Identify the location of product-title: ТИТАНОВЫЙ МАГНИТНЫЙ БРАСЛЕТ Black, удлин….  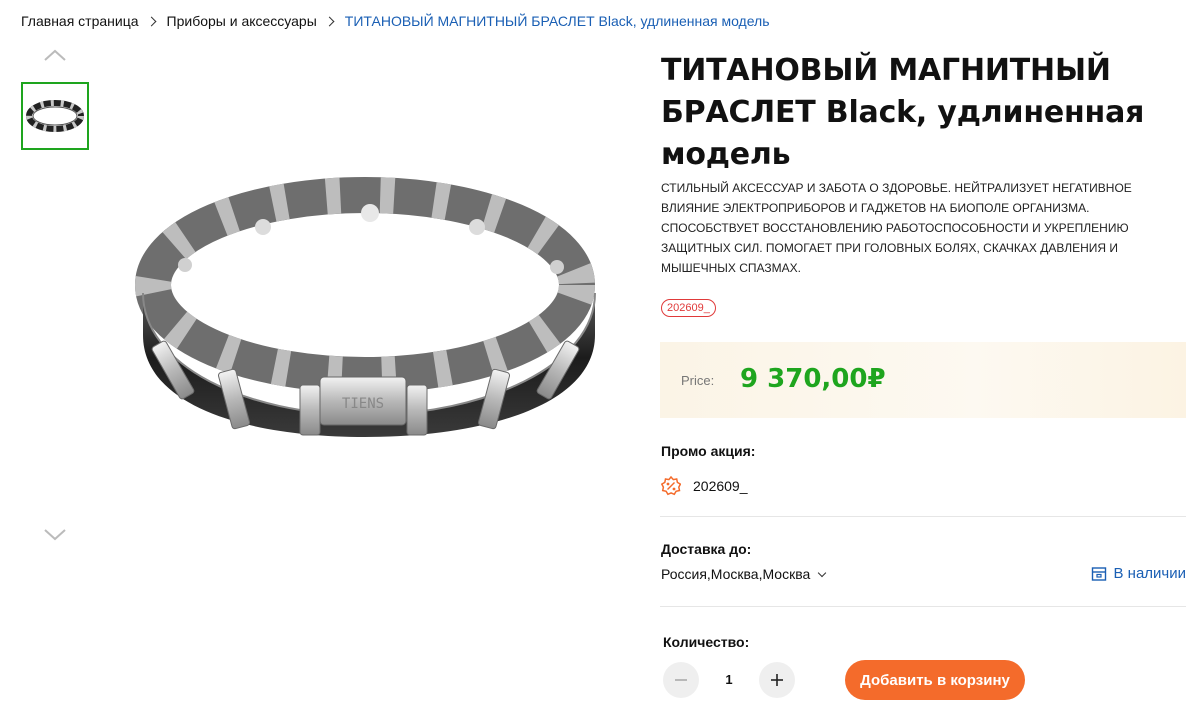
(903, 112).